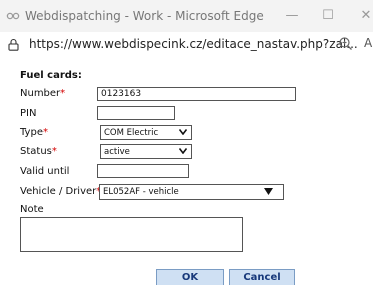 The width and height of the screenshot is (373, 285). I want to click on vehicle-driver-select: EL052AF - vehicle, so click(191, 192).